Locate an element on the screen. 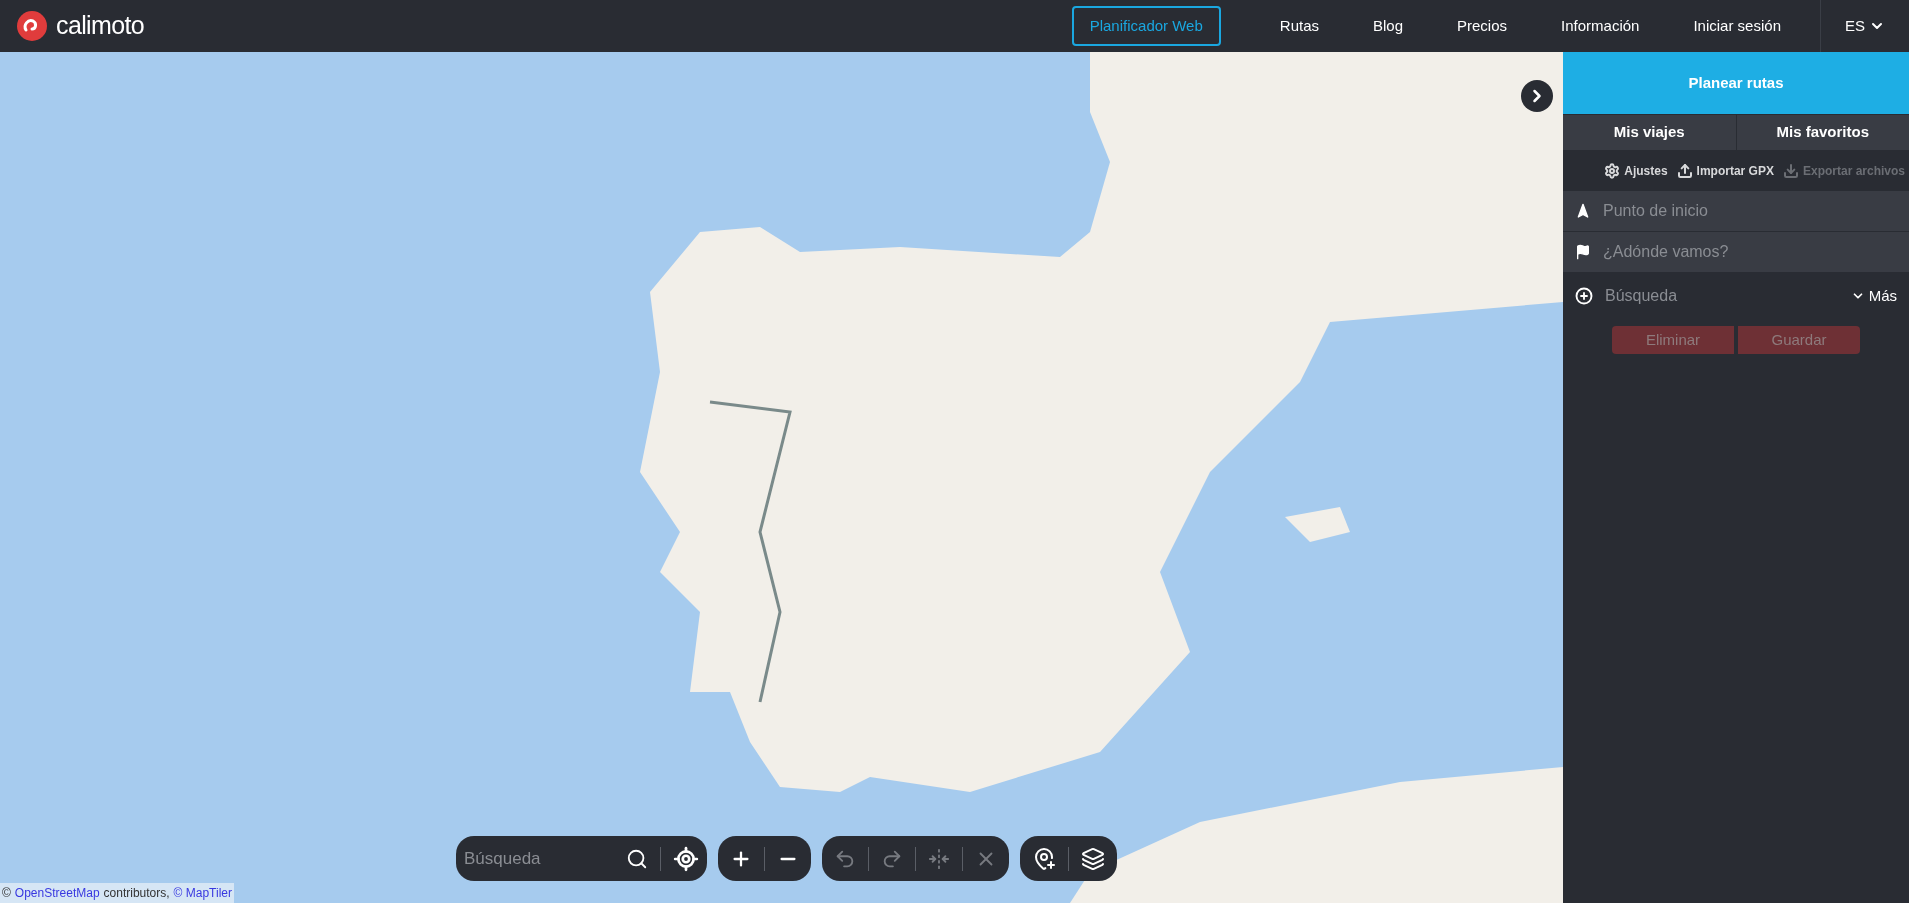 Image resolution: width=1909 pixels, height=903 pixels. toolbar-button: Ajustes is located at coordinates (1636, 170).